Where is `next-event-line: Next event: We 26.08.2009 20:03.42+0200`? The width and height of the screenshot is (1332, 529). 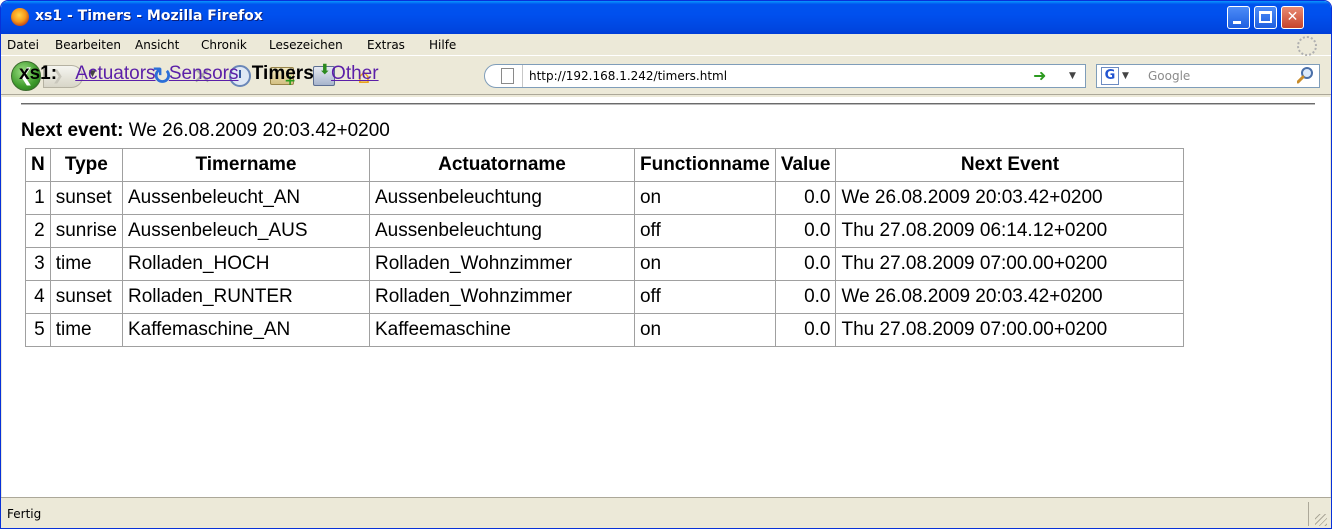
next-event-line: Next event: We 26.08.2009 20:03.42+0200 is located at coordinates (205, 131).